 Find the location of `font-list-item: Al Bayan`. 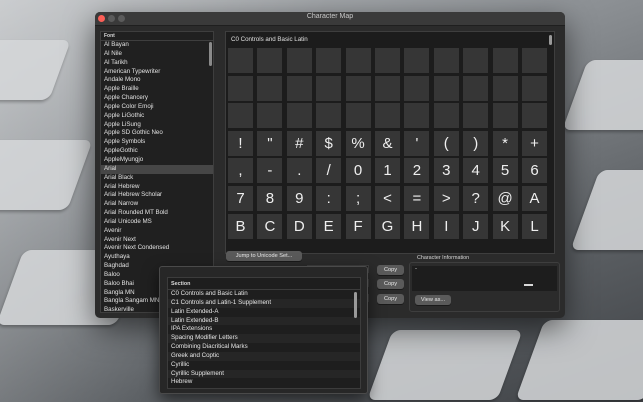

font-list-item: Al Bayan is located at coordinates (157, 45).